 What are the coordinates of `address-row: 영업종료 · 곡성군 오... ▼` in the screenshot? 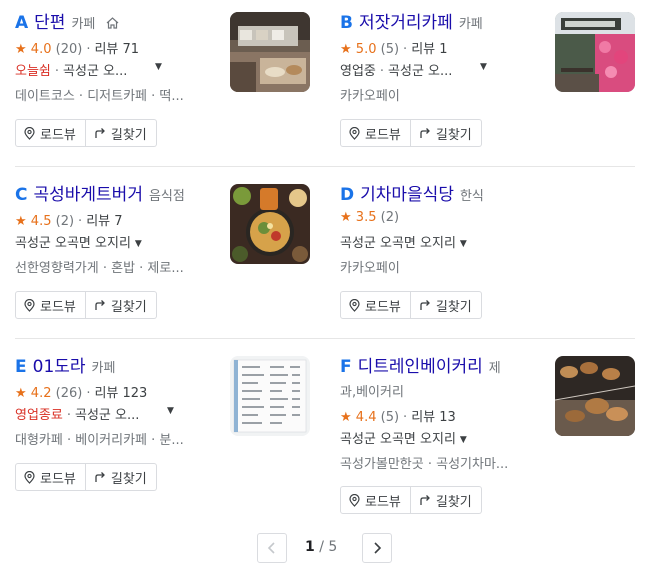 It's located at (122, 413).